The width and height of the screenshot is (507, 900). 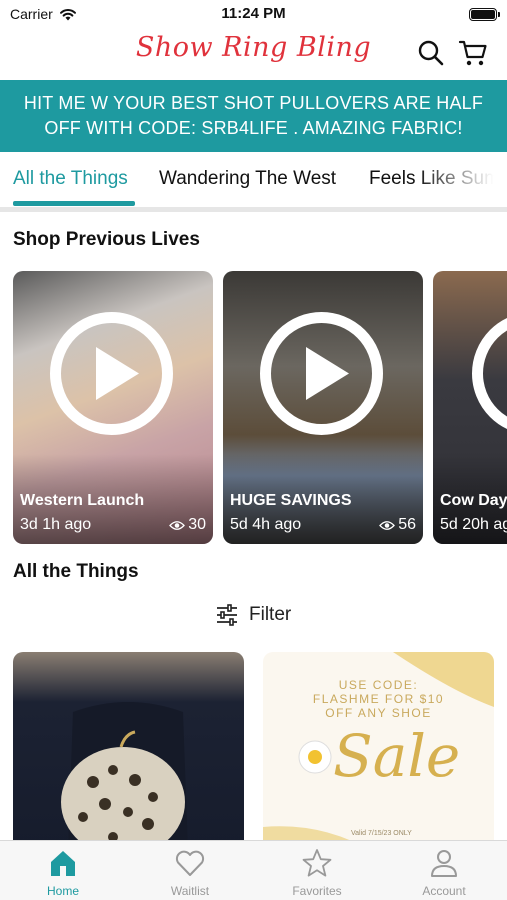 I want to click on live-views-count: 56, so click(x=407, y=524).